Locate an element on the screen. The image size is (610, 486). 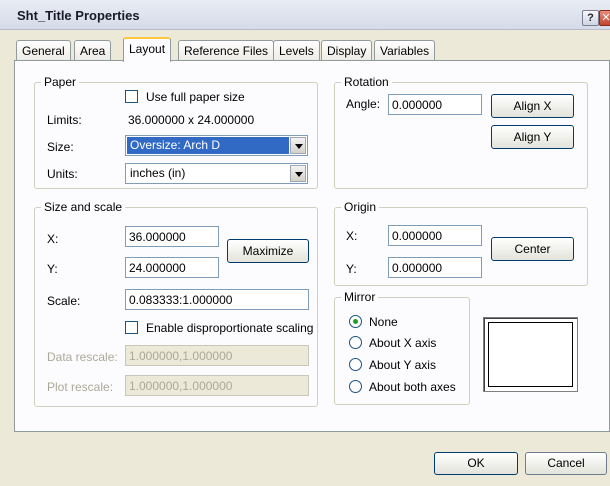
rotation-group-label: Rotation is located at coordinates (366, 82).